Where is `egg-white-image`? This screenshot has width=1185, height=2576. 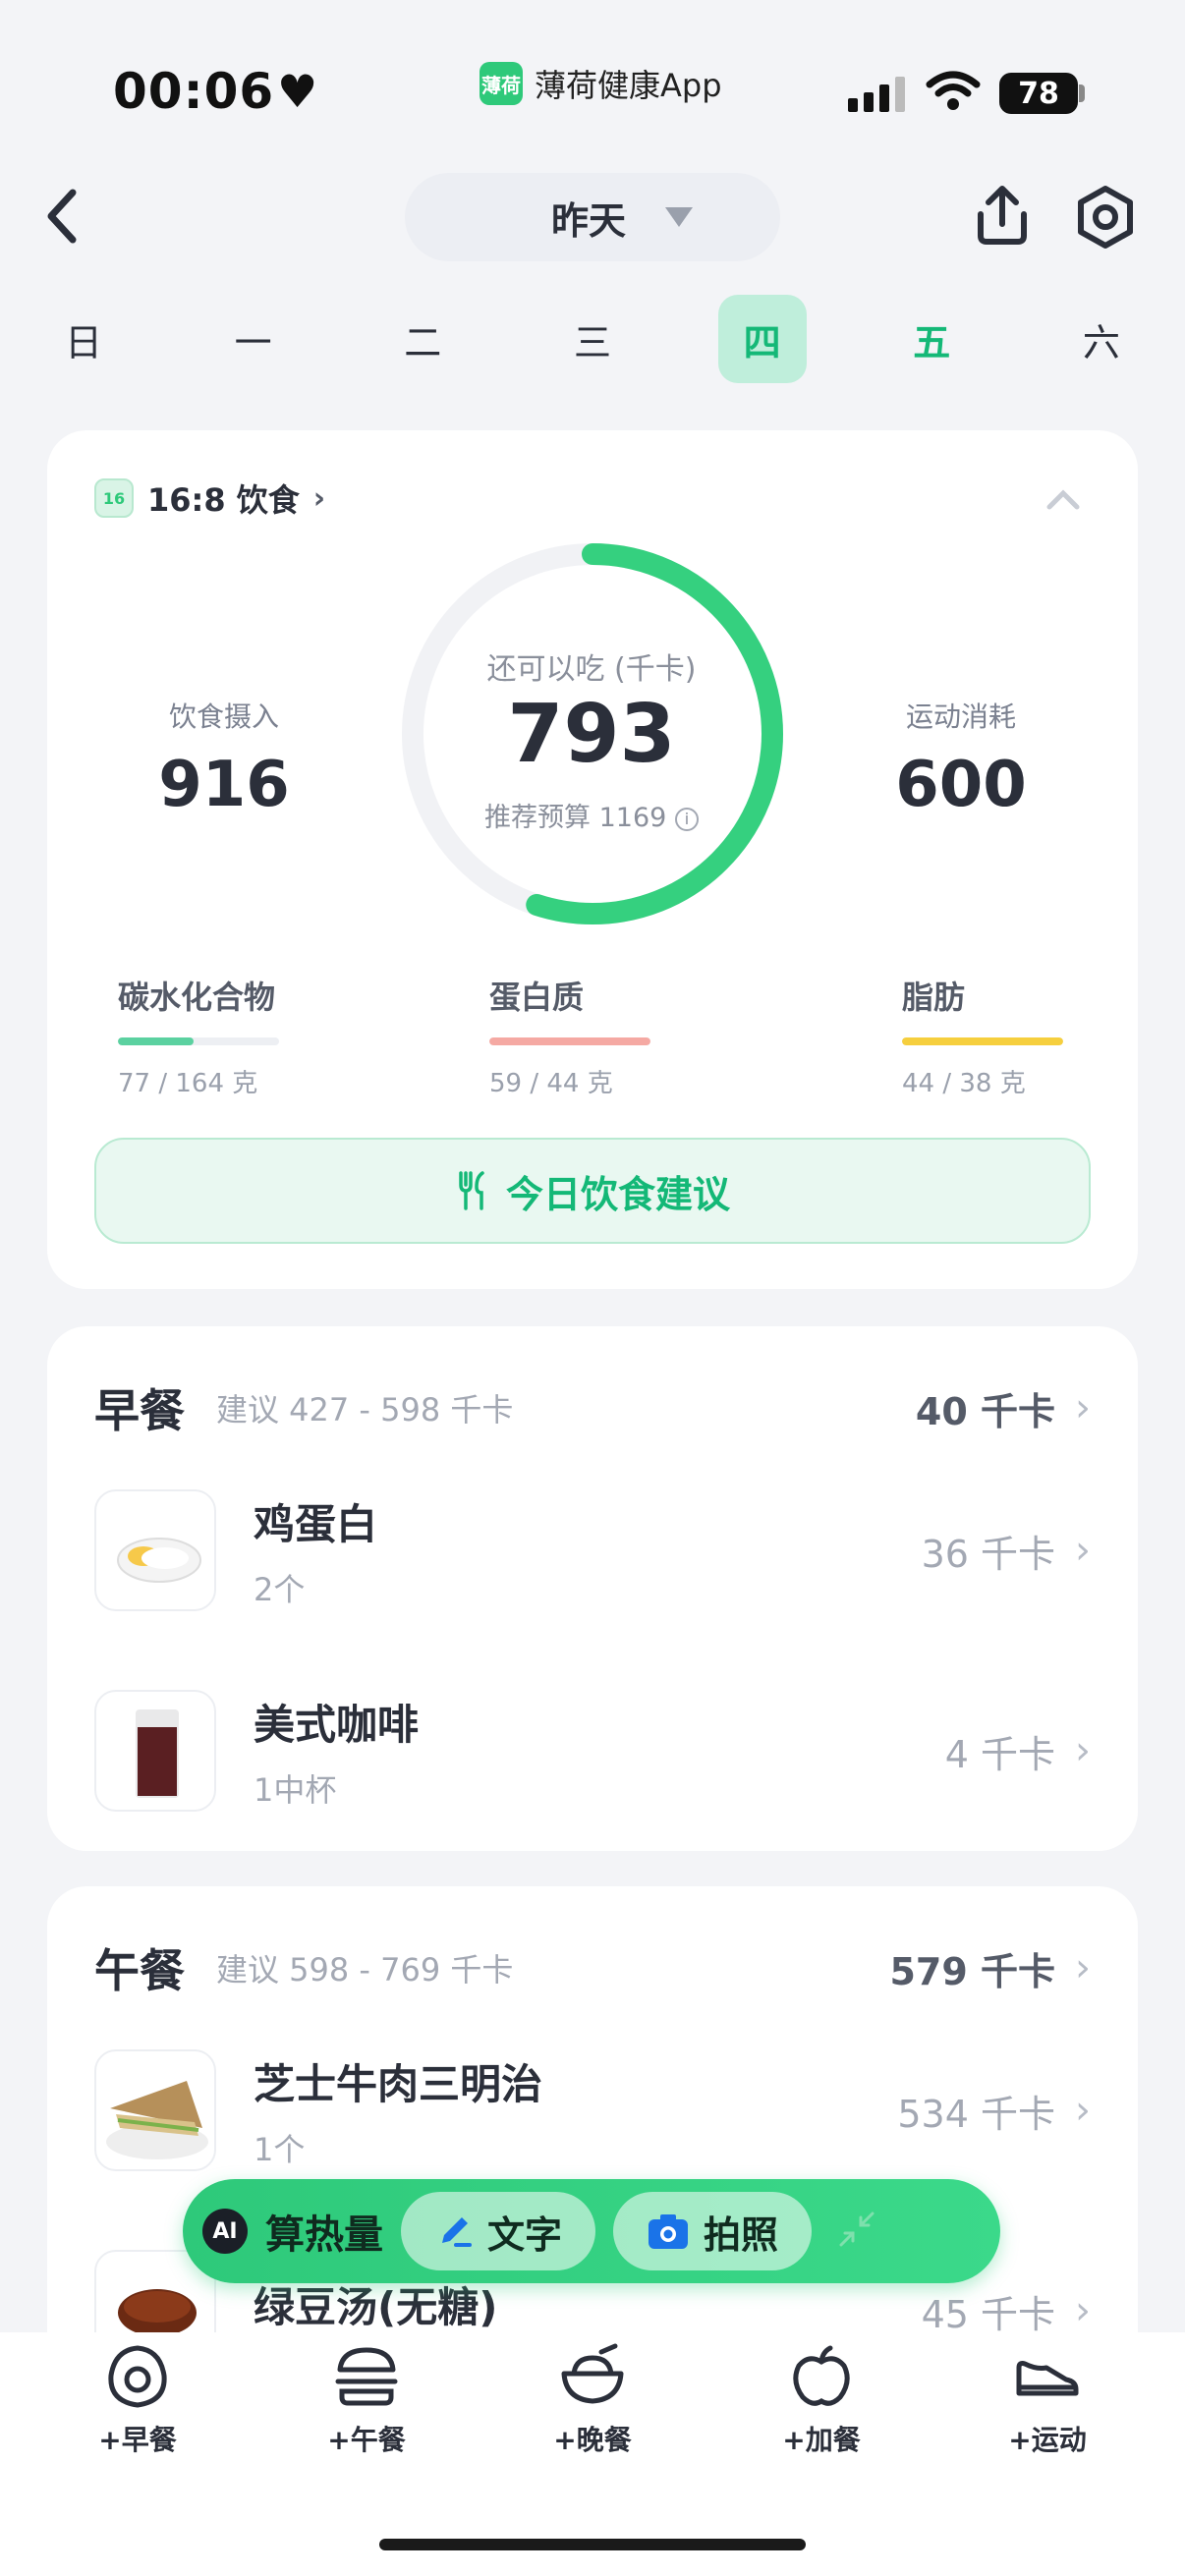 egg-white-image is located at coordinates (155, 1550).